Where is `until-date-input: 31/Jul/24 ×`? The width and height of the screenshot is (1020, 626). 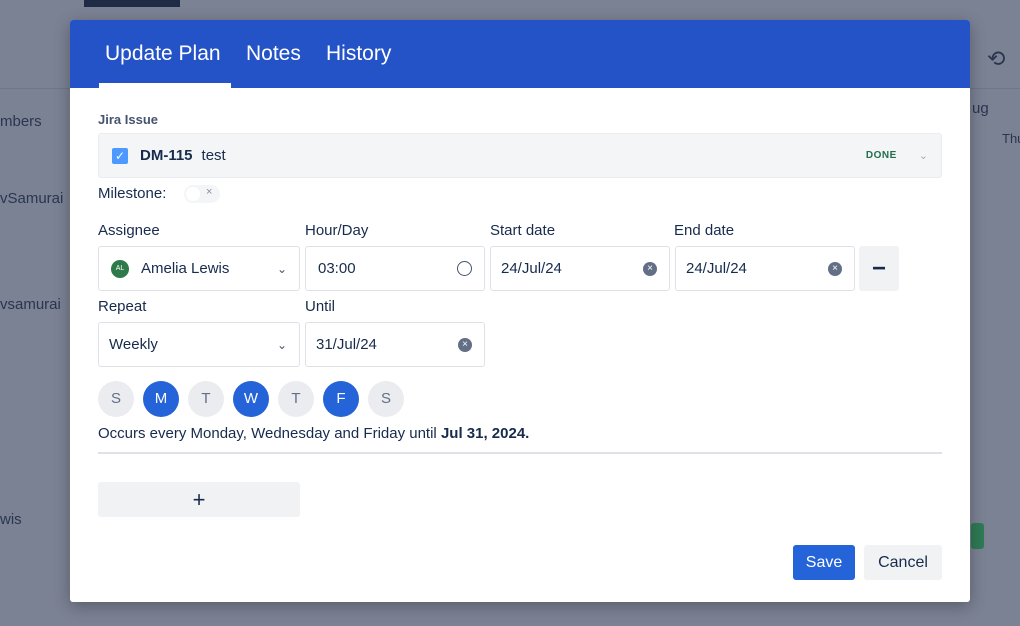 until-date-input: 31/Jul/24 × is located at coordinates (395, 344).